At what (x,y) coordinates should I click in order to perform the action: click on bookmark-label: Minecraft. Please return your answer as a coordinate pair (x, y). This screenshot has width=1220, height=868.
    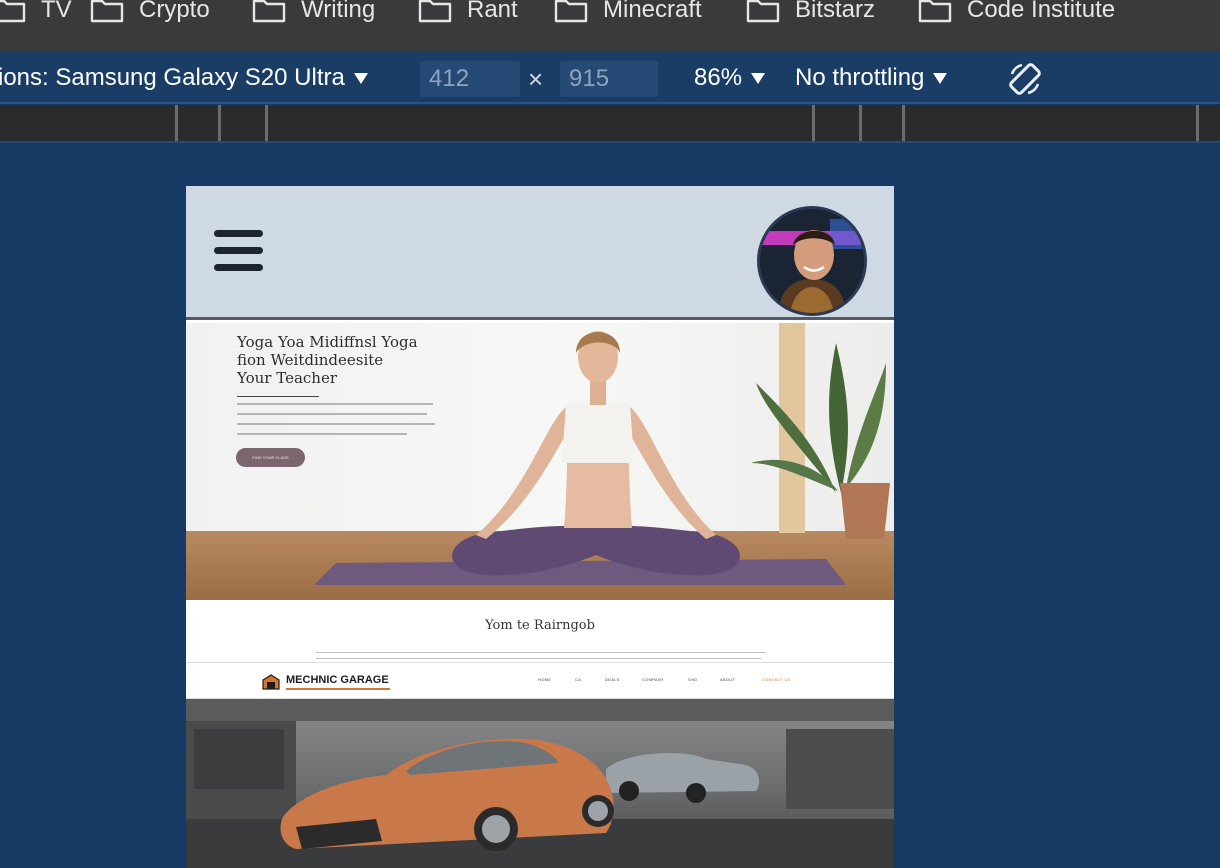
    Looking at the image, I should click on (652, 11).